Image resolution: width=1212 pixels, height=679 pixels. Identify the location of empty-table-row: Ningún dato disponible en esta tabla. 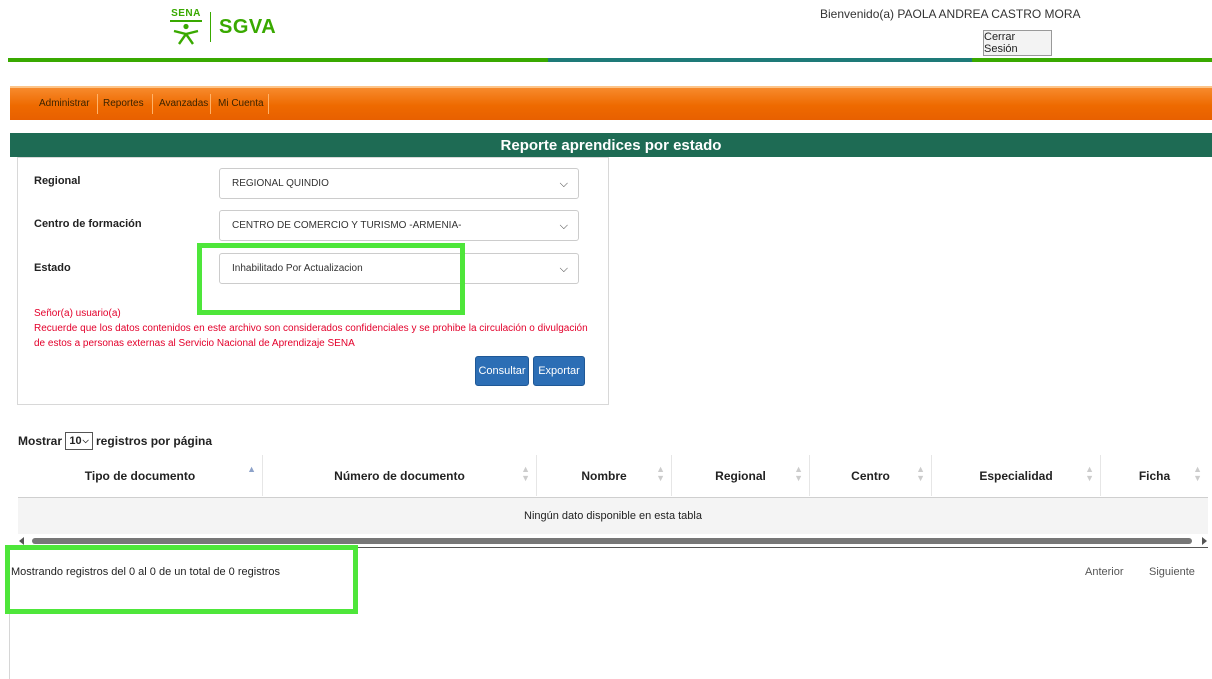
(613, 515).